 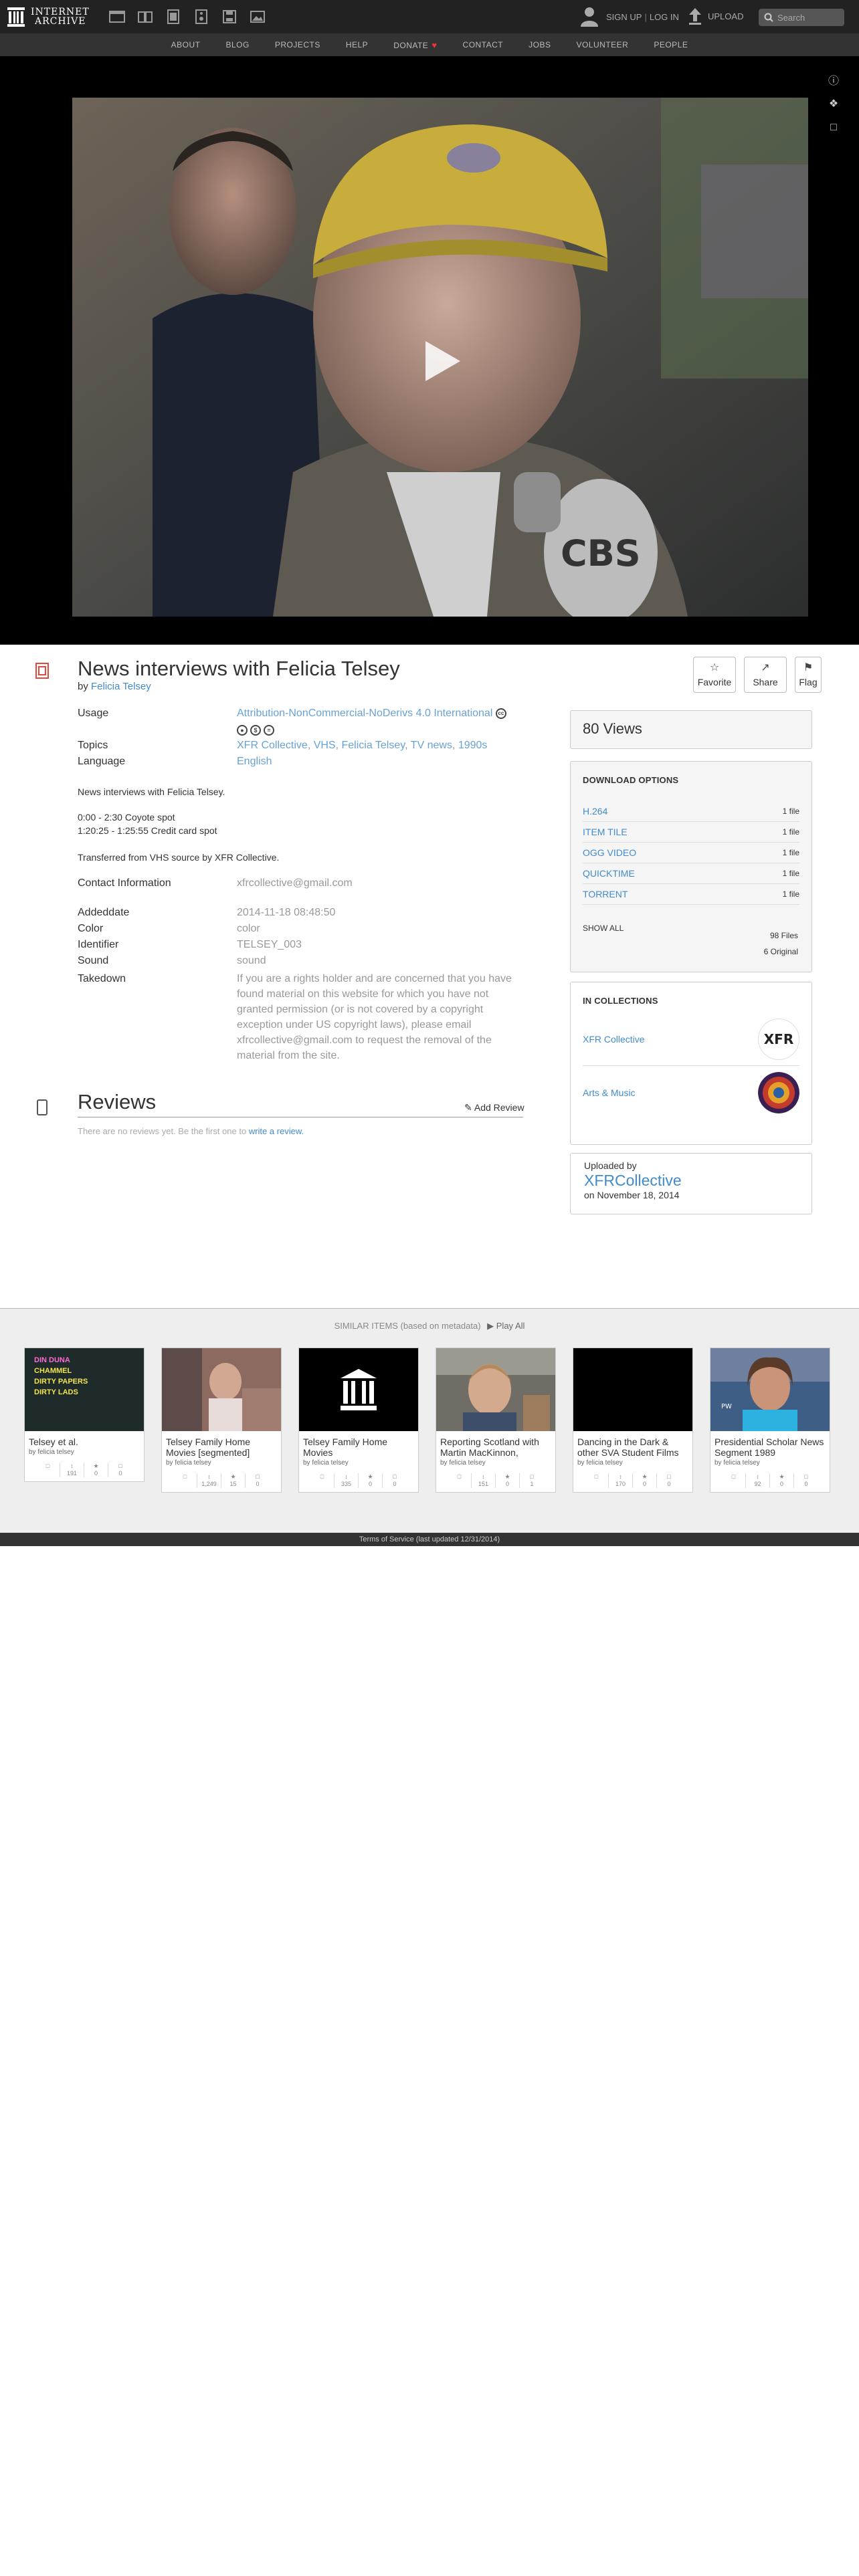 I want to click on addeddate-value: 2014-11-18 08:48:50, so click(x=286, y=913).